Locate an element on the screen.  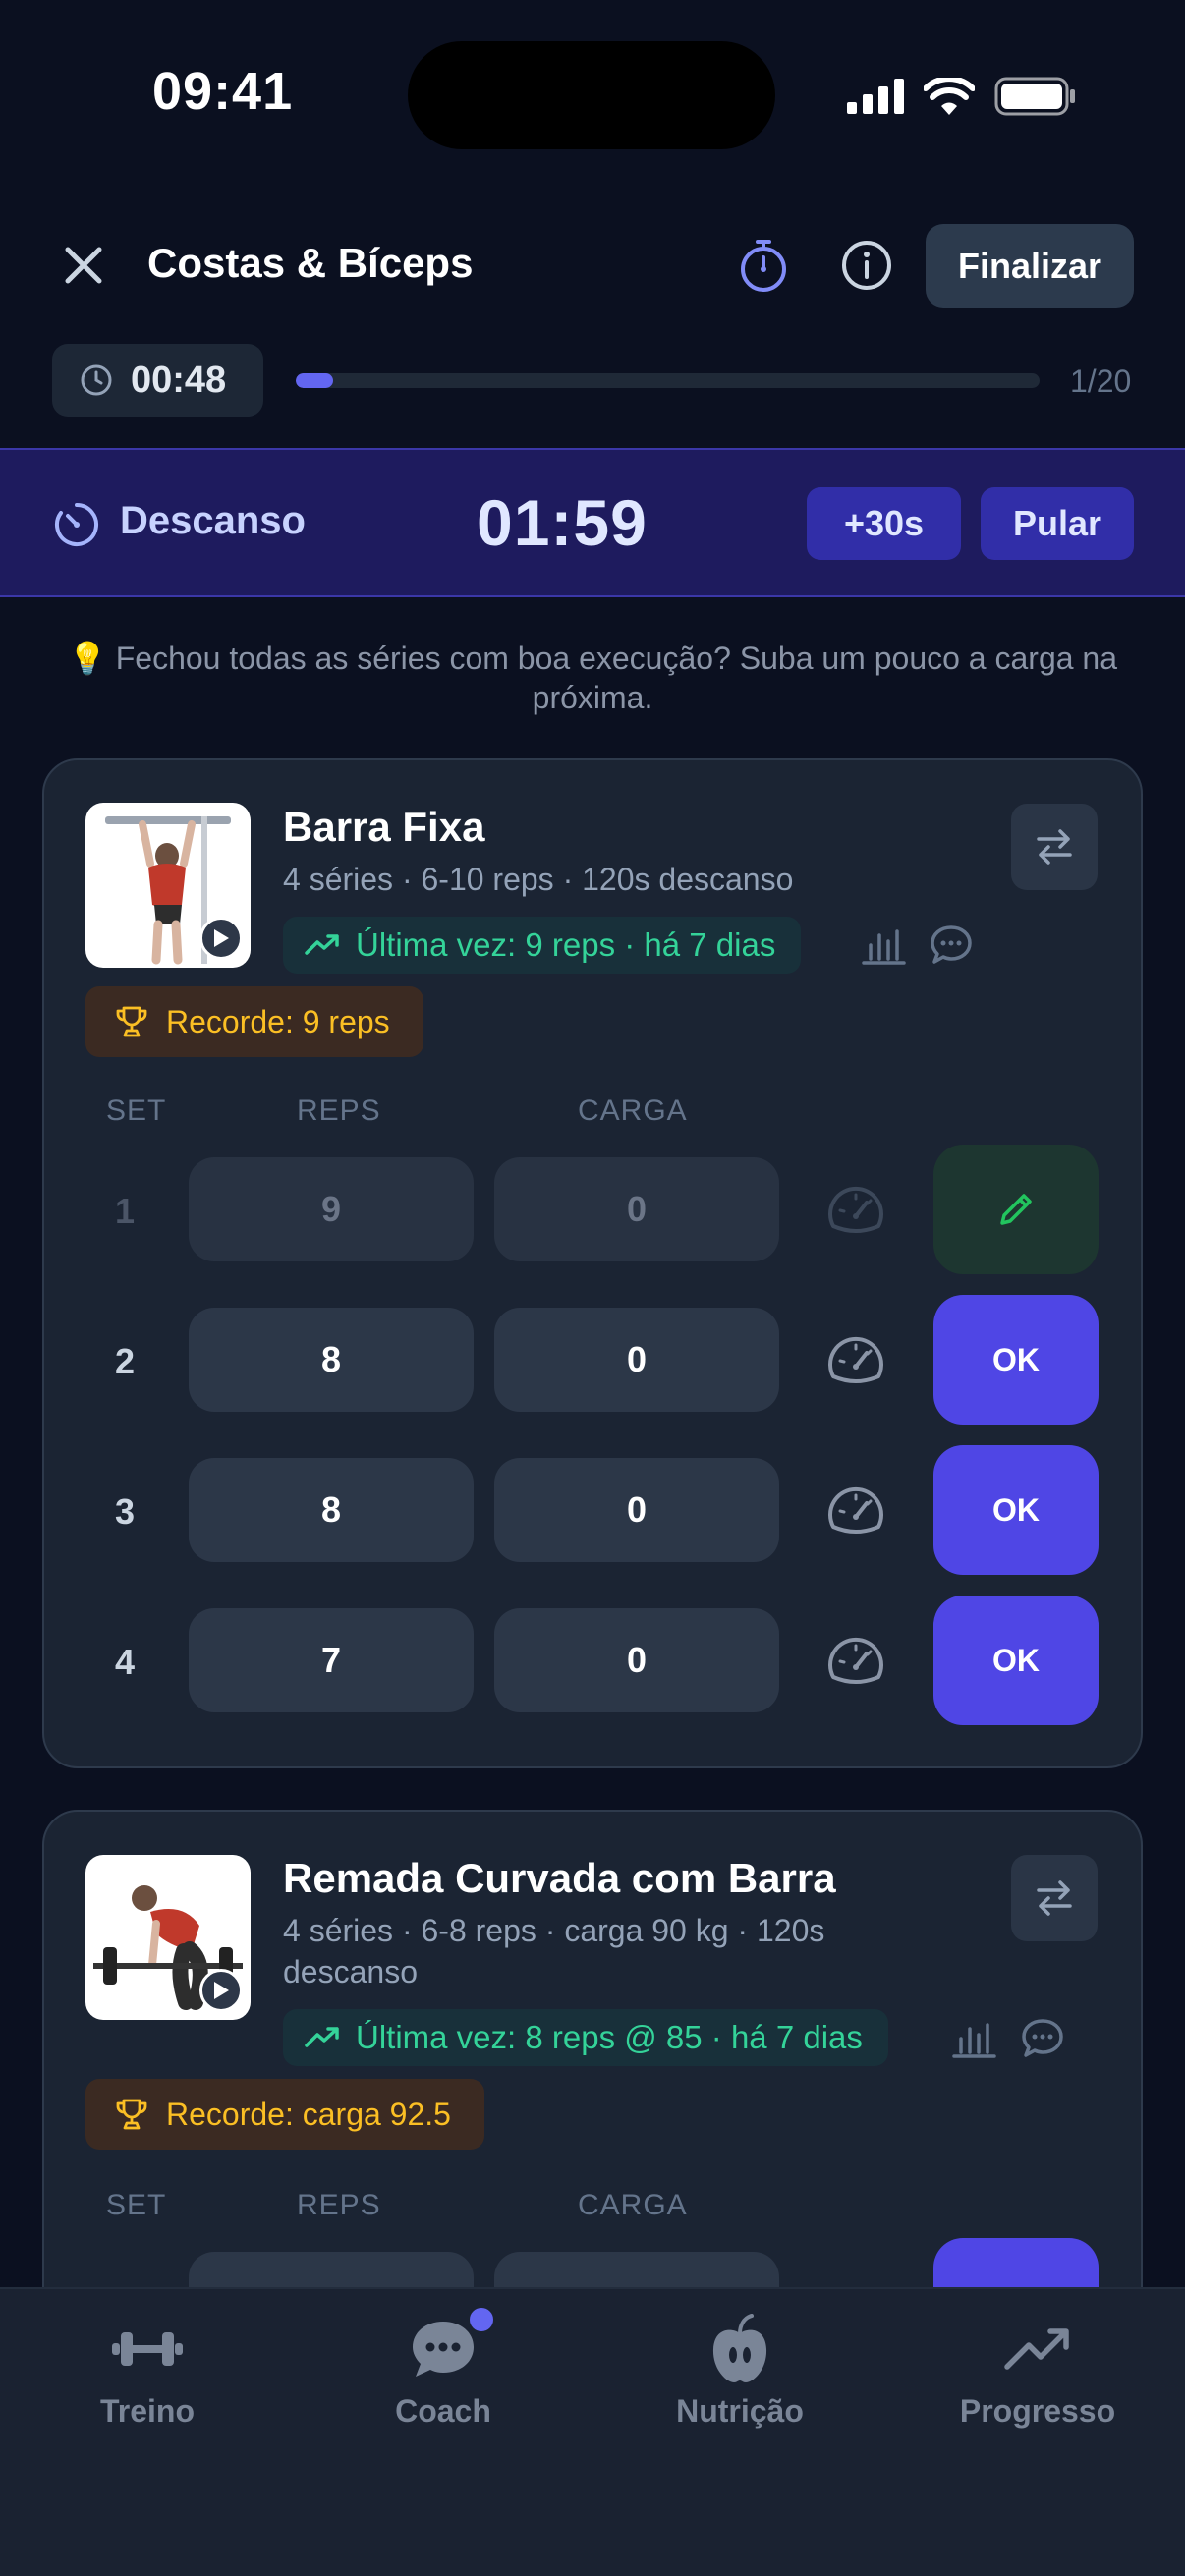
battery-icon is located at coordinates (1034, 96).